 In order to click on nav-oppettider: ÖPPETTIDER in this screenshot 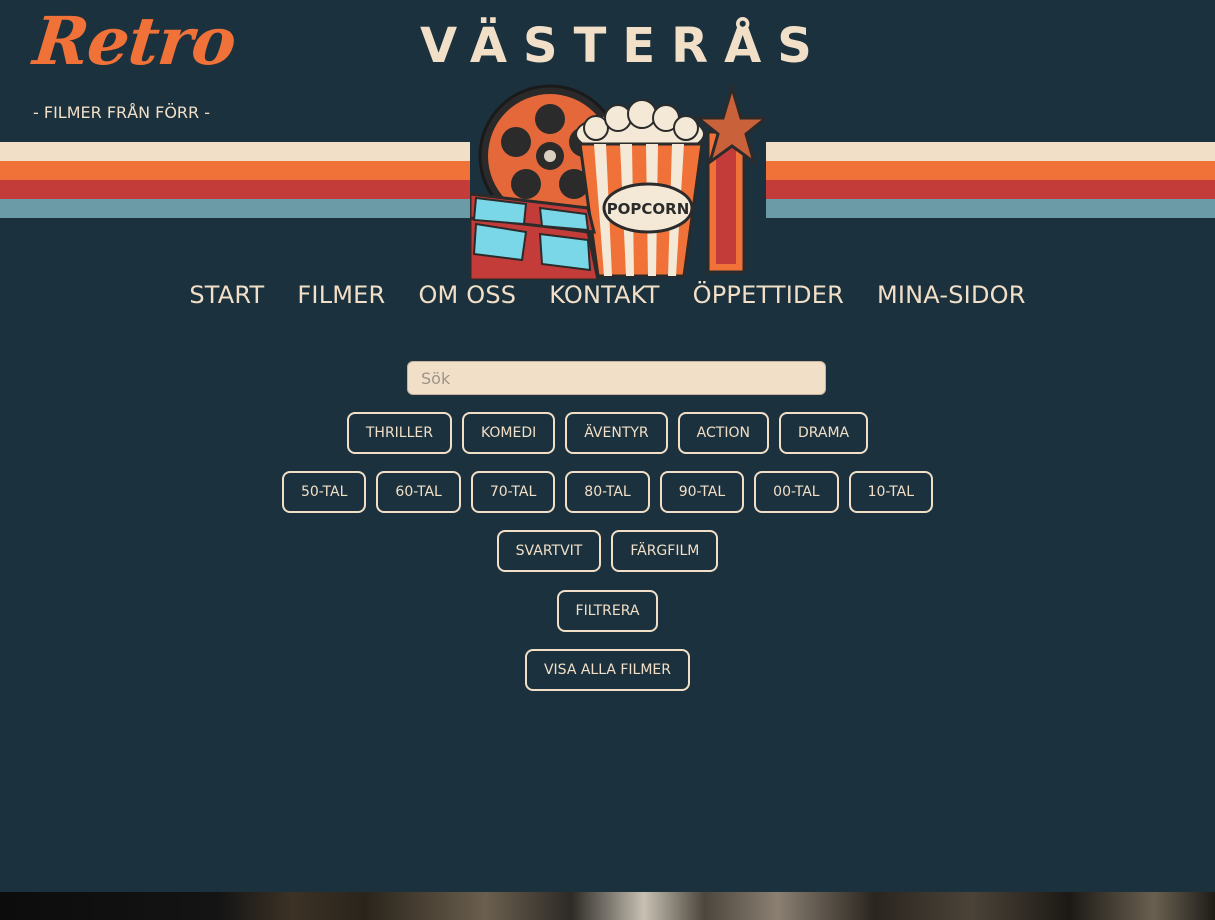, I will do `click(768, 295)`.